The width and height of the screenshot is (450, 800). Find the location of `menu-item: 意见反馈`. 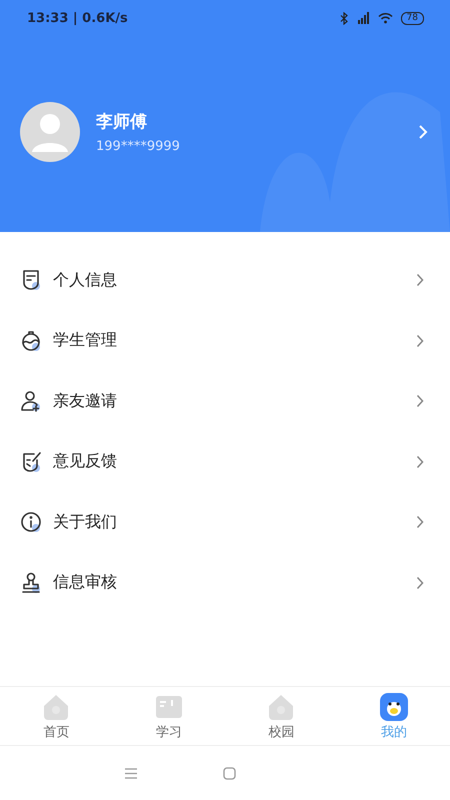

menu-item: 意见反馈 is located at coordinates (225, 462).